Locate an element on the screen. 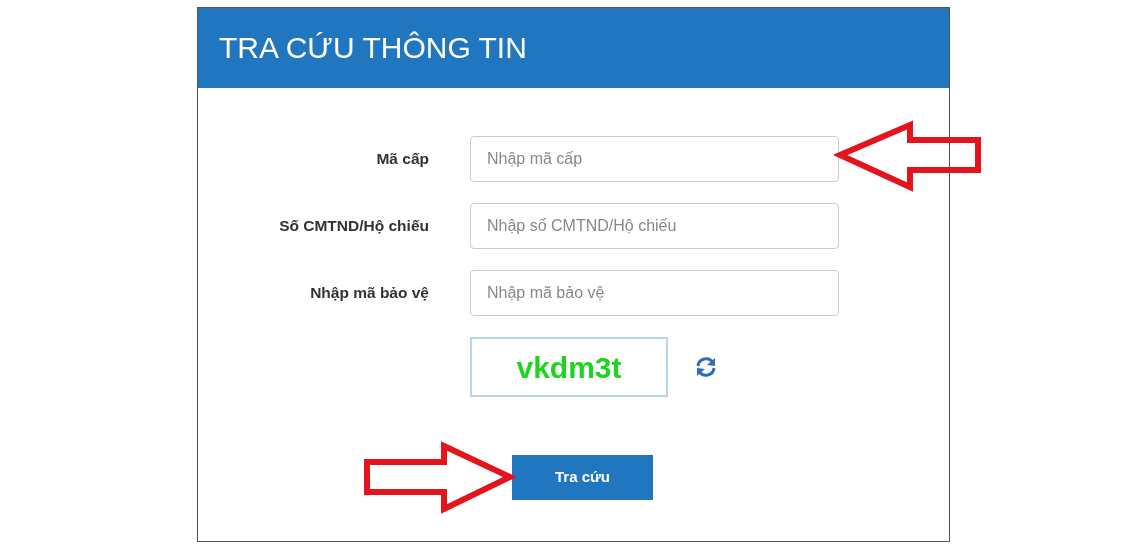 The width and height of the screenshot is (1134, 551). field-label: Số CMTND/Hộ chiếu is located at coordinates (353, 226).